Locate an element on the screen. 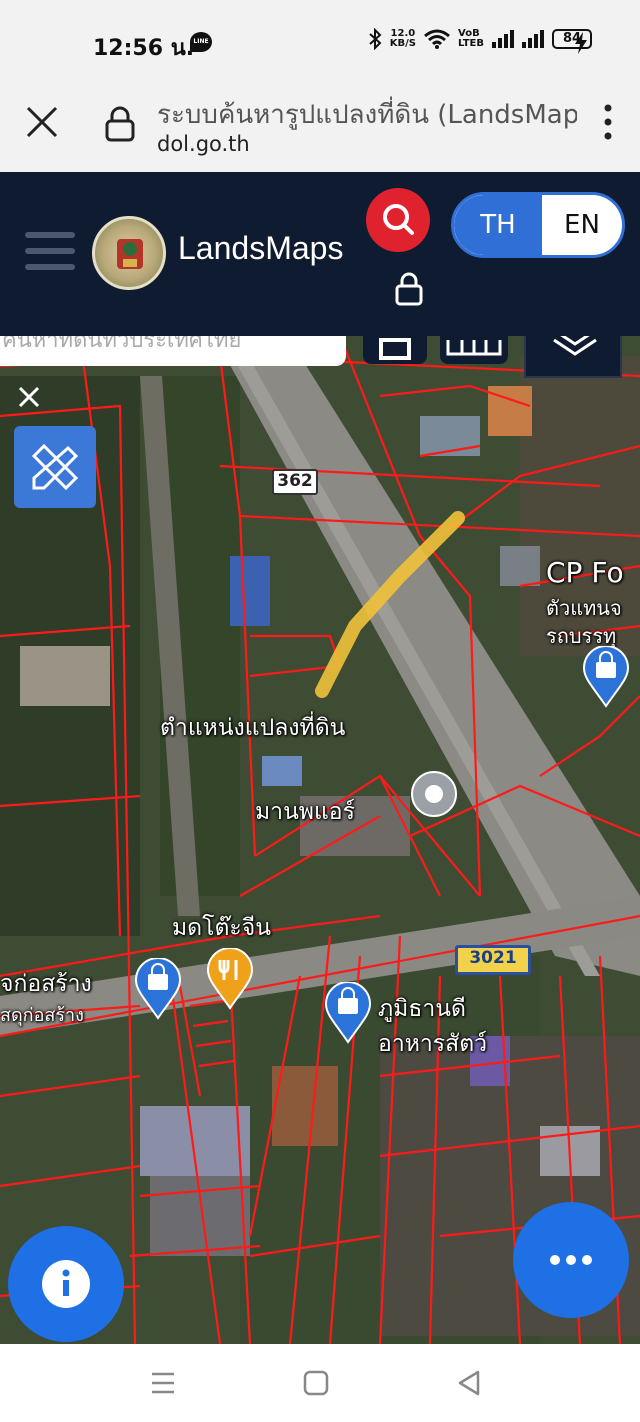 This screenshot has width=640, height=1422. status-icons: 12.0 KB/S VoB LTEB 84 is located at coordinates (480, 39).